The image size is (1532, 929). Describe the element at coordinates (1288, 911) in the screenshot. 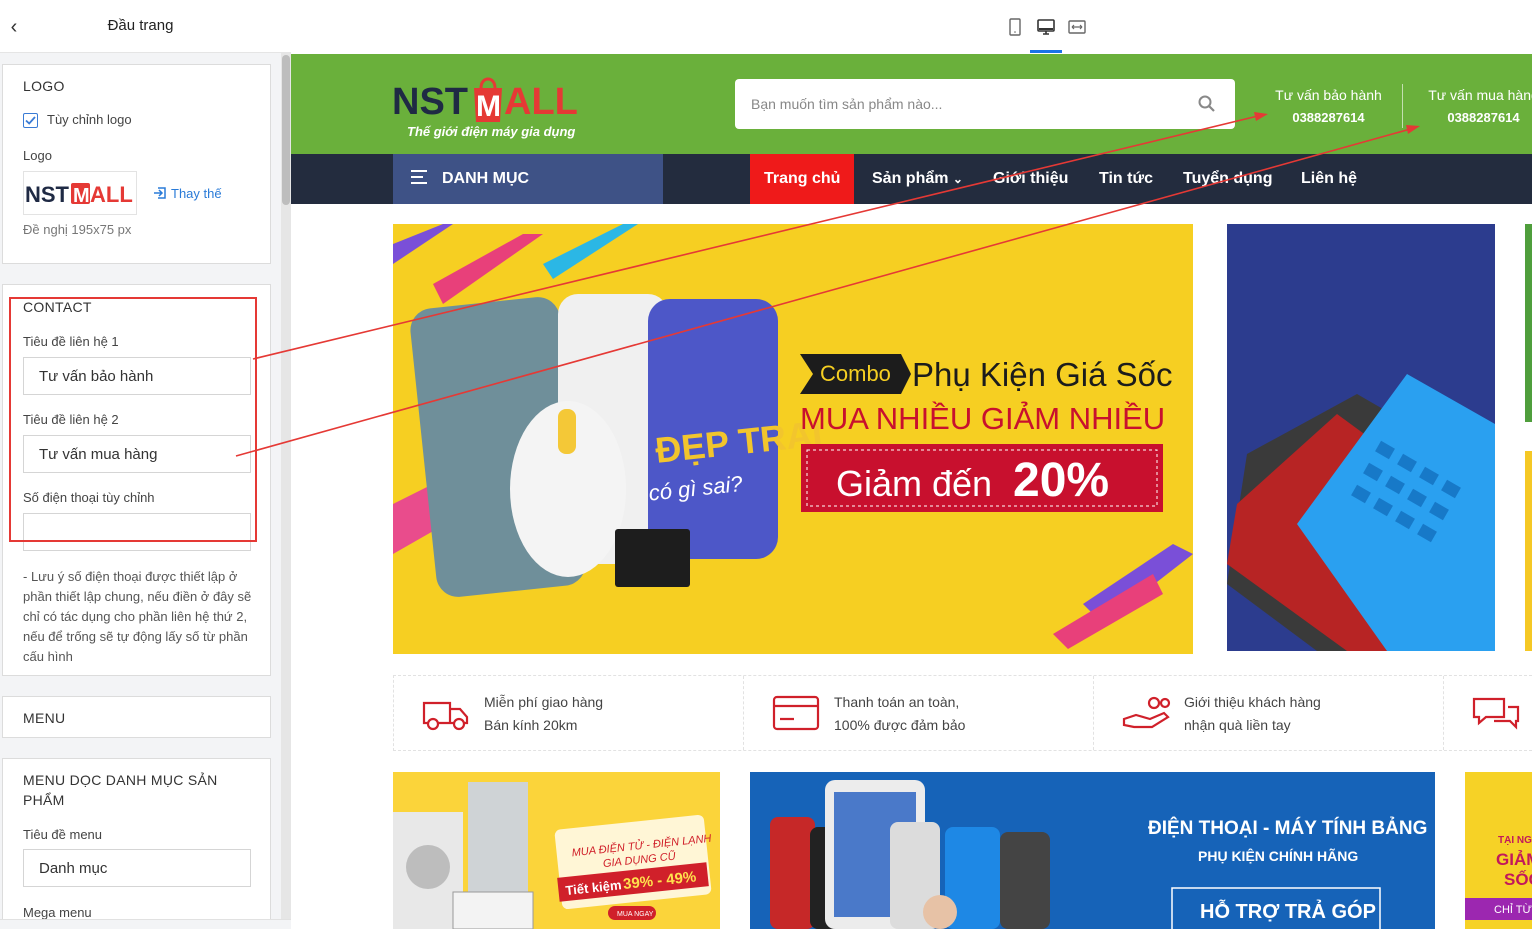

I see `promo2-cta: HỖ TRỢ TRẢ GÓP` at that location.